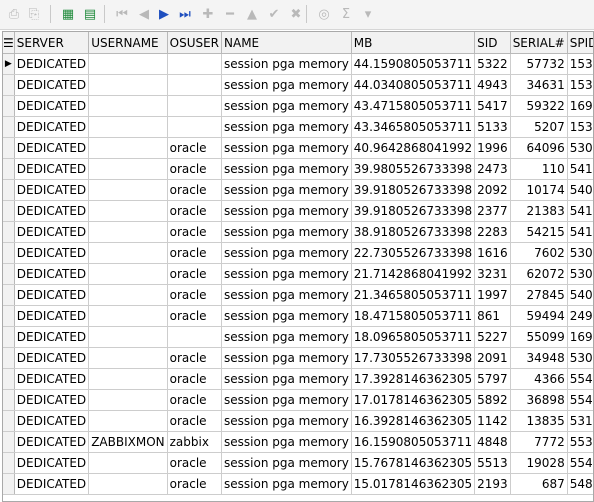  I want to click on sid-cell: 2473, so click(492, 169).